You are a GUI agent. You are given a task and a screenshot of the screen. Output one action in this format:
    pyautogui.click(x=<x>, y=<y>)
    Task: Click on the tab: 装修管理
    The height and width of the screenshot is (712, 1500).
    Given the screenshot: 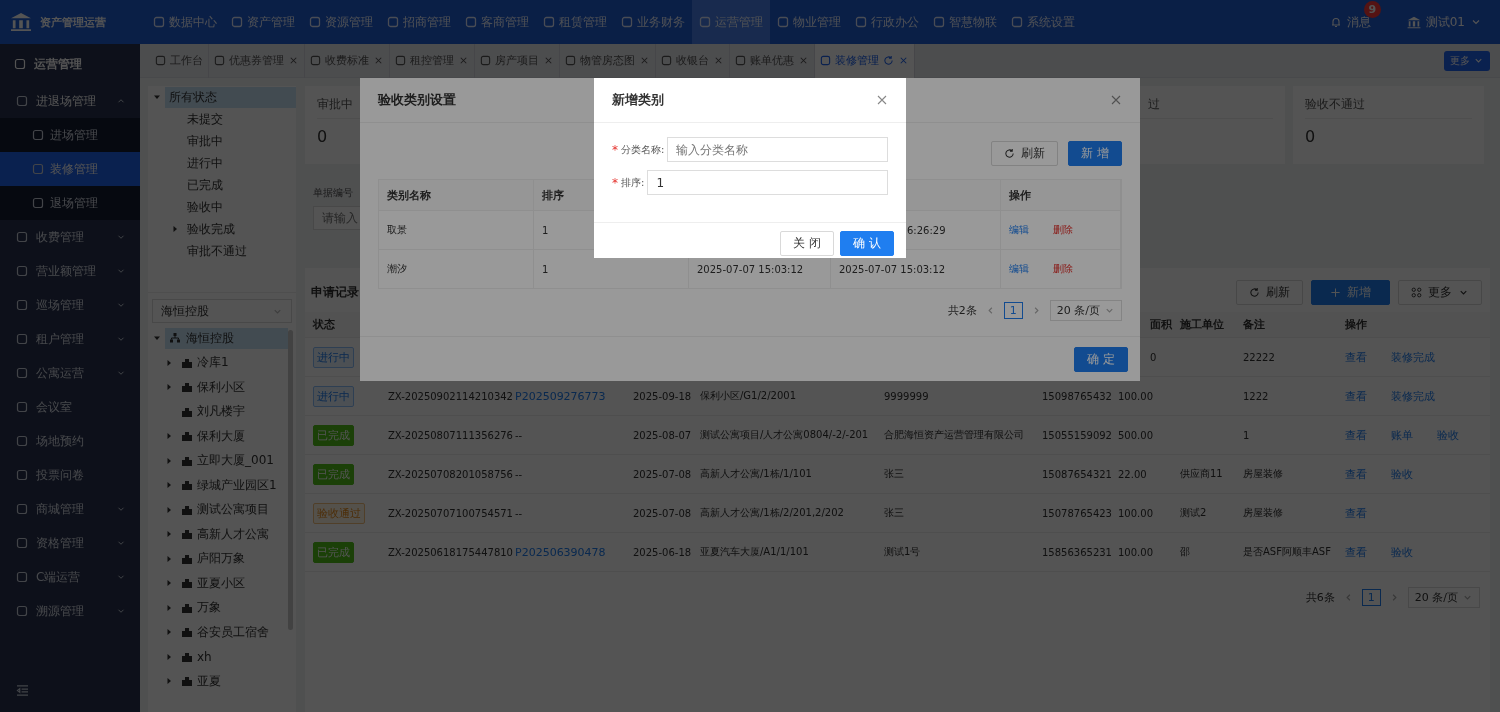 What is the action you would take?
    pyautogui.click(x=865, y=60)
    